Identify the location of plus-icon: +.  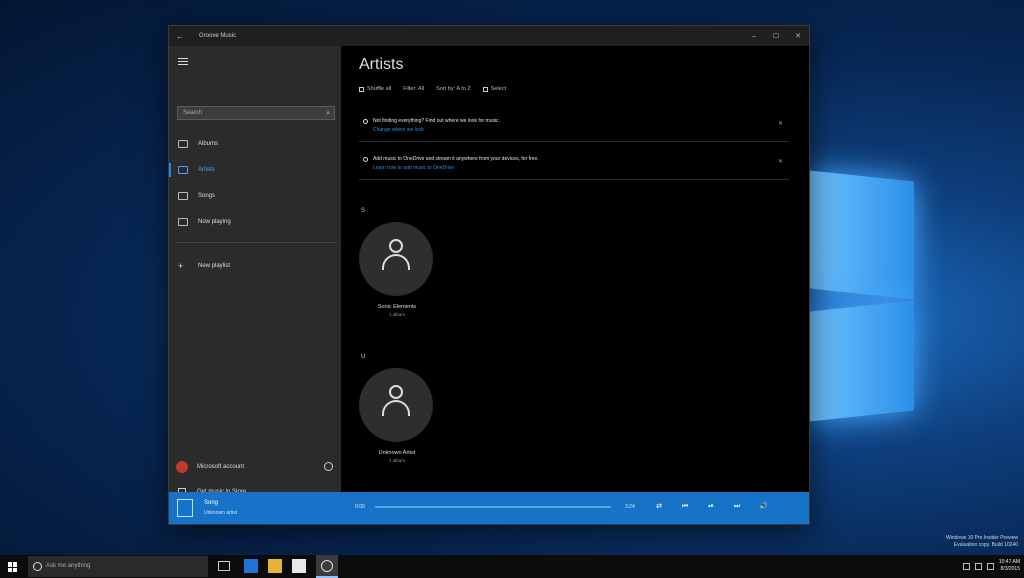
(181, 266).